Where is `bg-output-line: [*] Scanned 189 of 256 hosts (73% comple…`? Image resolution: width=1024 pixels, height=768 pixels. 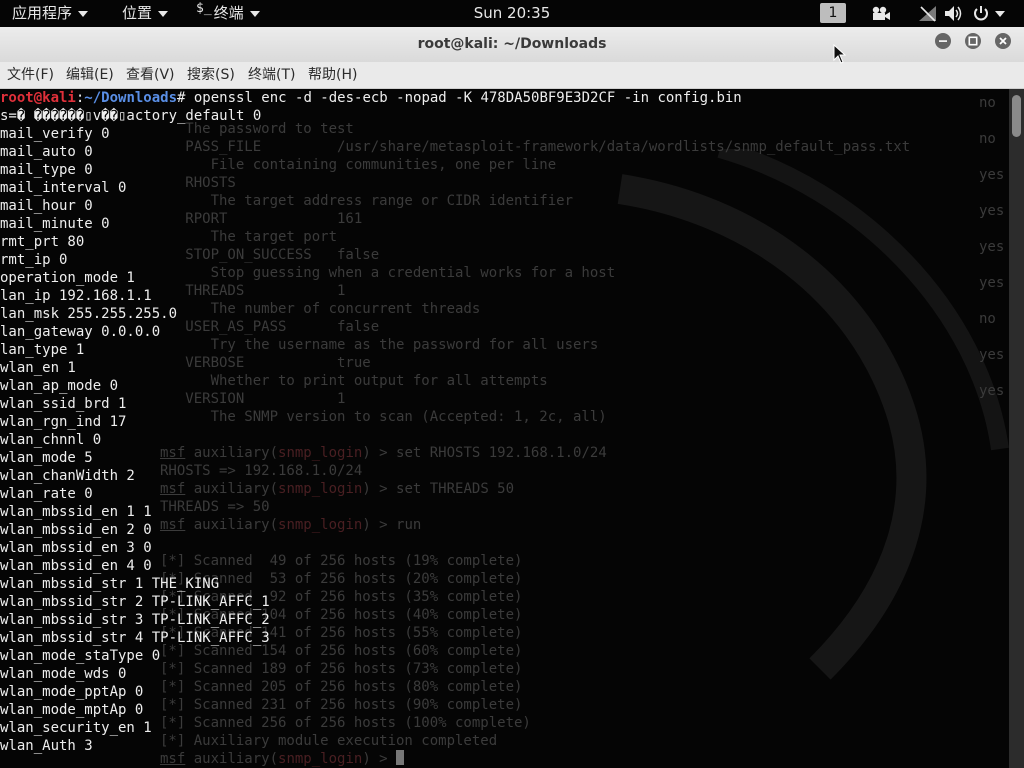
bg-output-line: [*] Scanned 189 of 256 hosts (73% comple… is located at coordinates (341, 669).